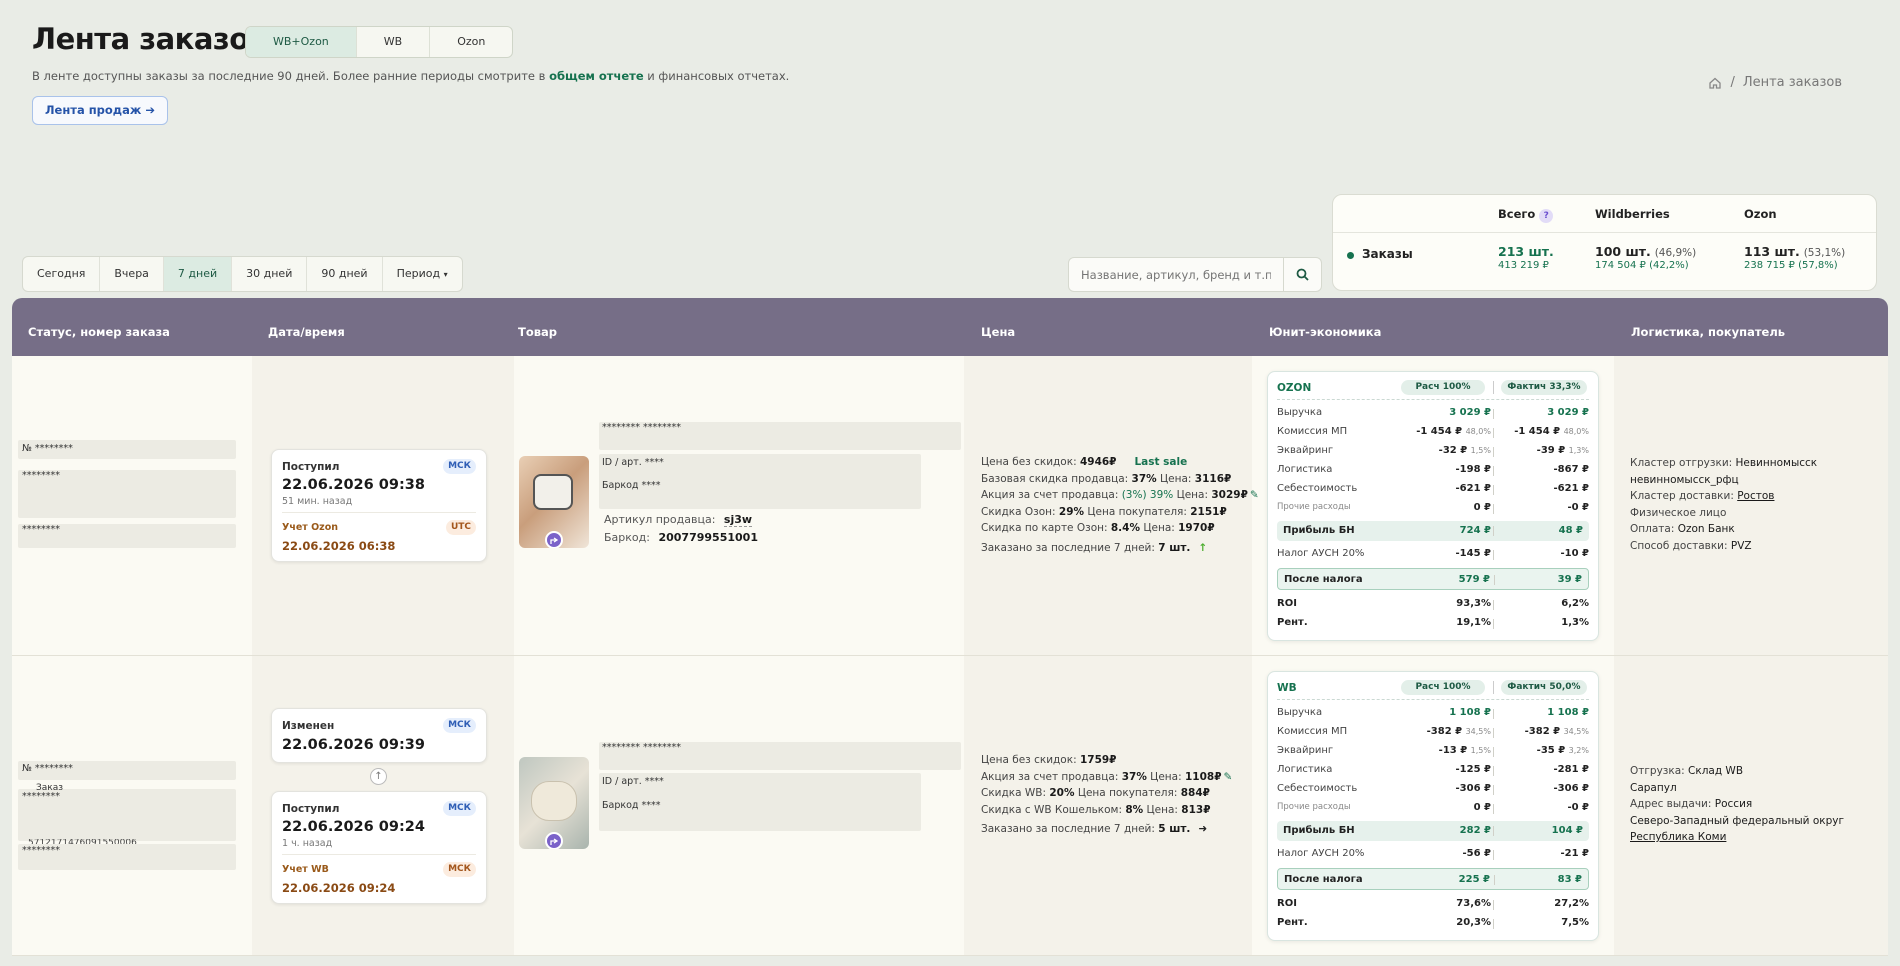 This screenshot has width=1900, height=966. What do you see at coordinates (445, 274) in the screenshot?
I see `caret-down-icon: ▾` at bounding box center [445, 274].